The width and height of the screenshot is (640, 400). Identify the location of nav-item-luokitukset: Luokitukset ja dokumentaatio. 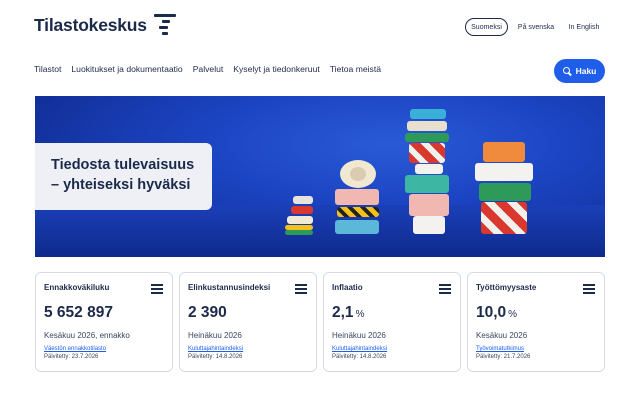
(126, 69).